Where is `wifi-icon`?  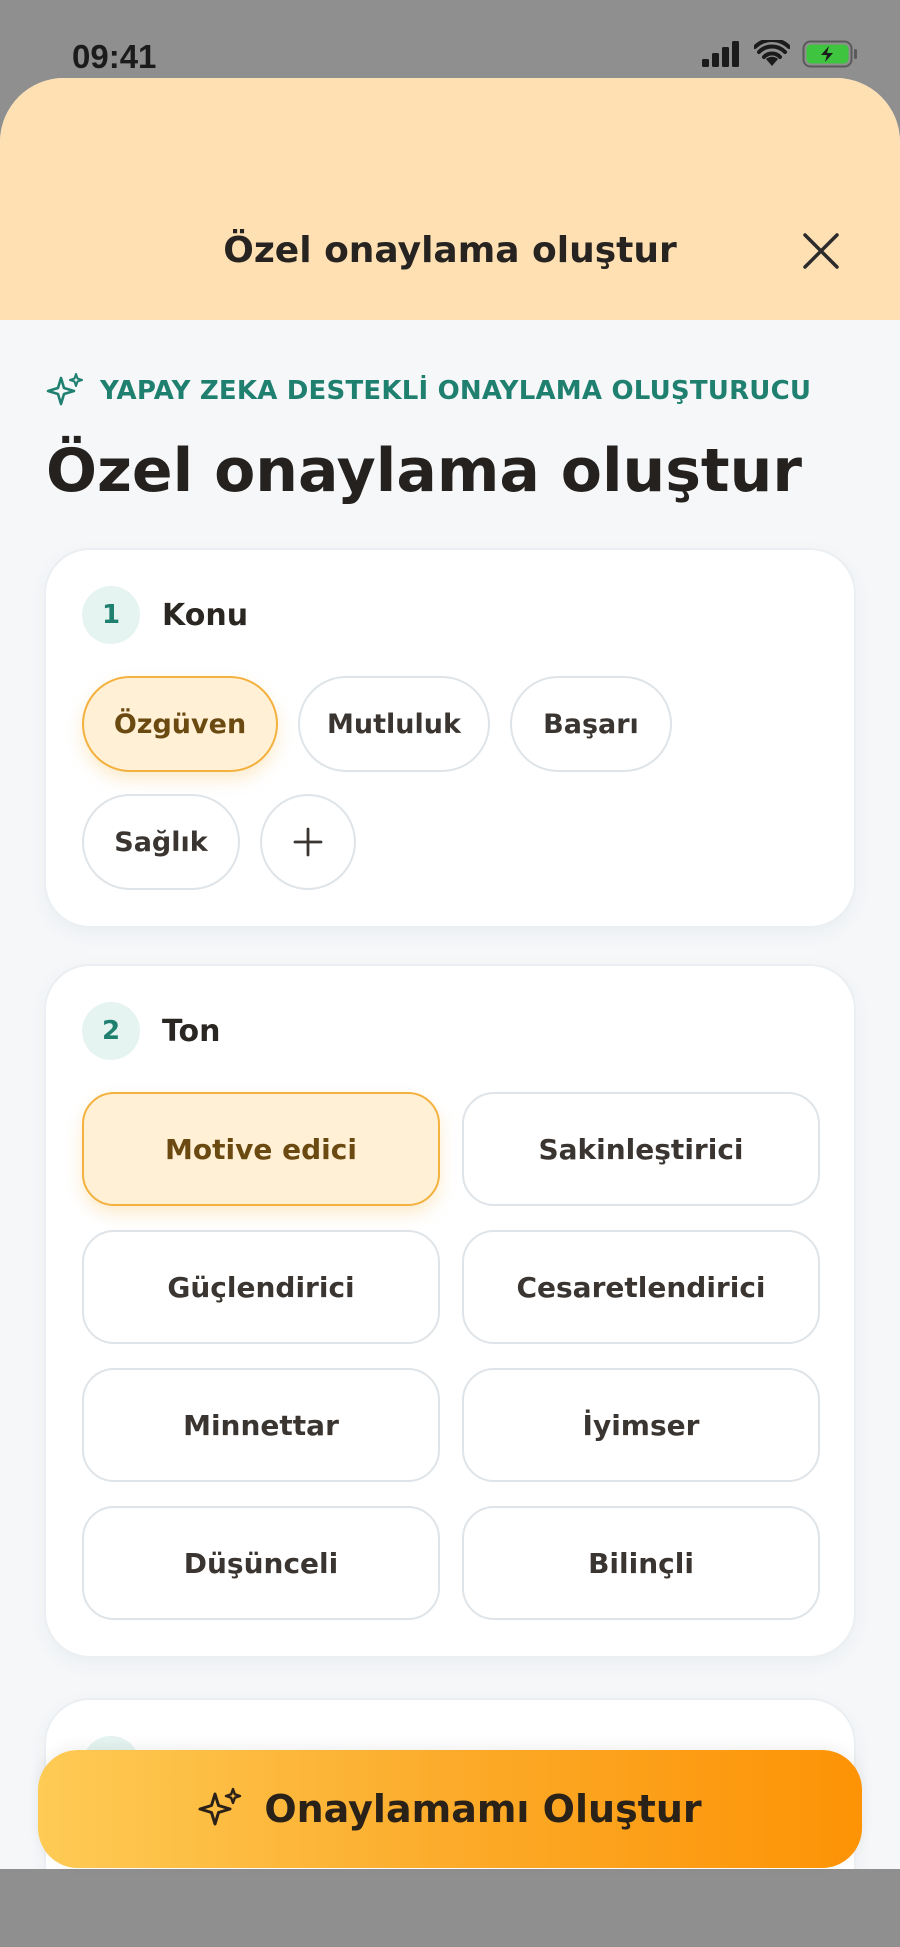 wifi-icon is located at coordinates (772, 53).